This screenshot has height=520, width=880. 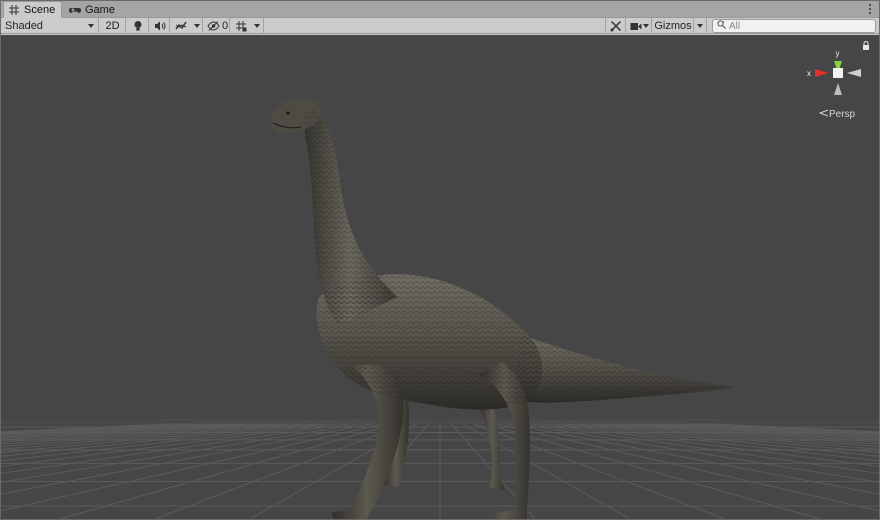 I want to click on gamepad-icon, so click(x=75, y=10).